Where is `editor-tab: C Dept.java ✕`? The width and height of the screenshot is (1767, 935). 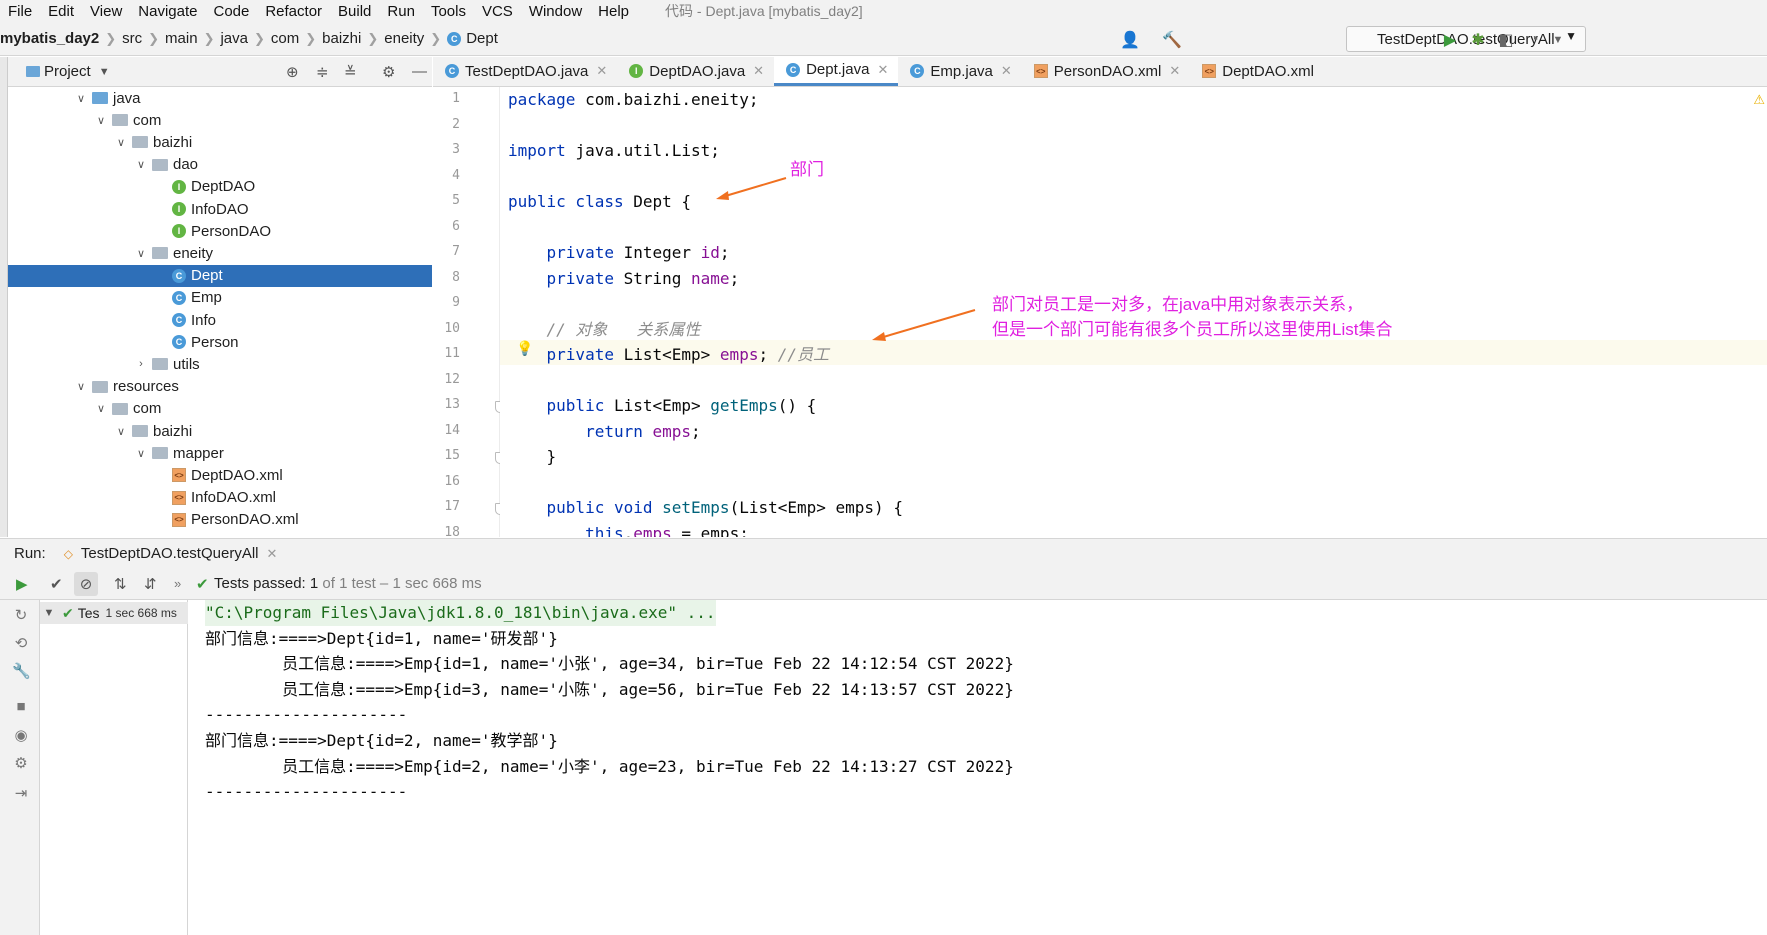
editor-tab: C Dept.java ✕ is located at coordinates (836, 71).